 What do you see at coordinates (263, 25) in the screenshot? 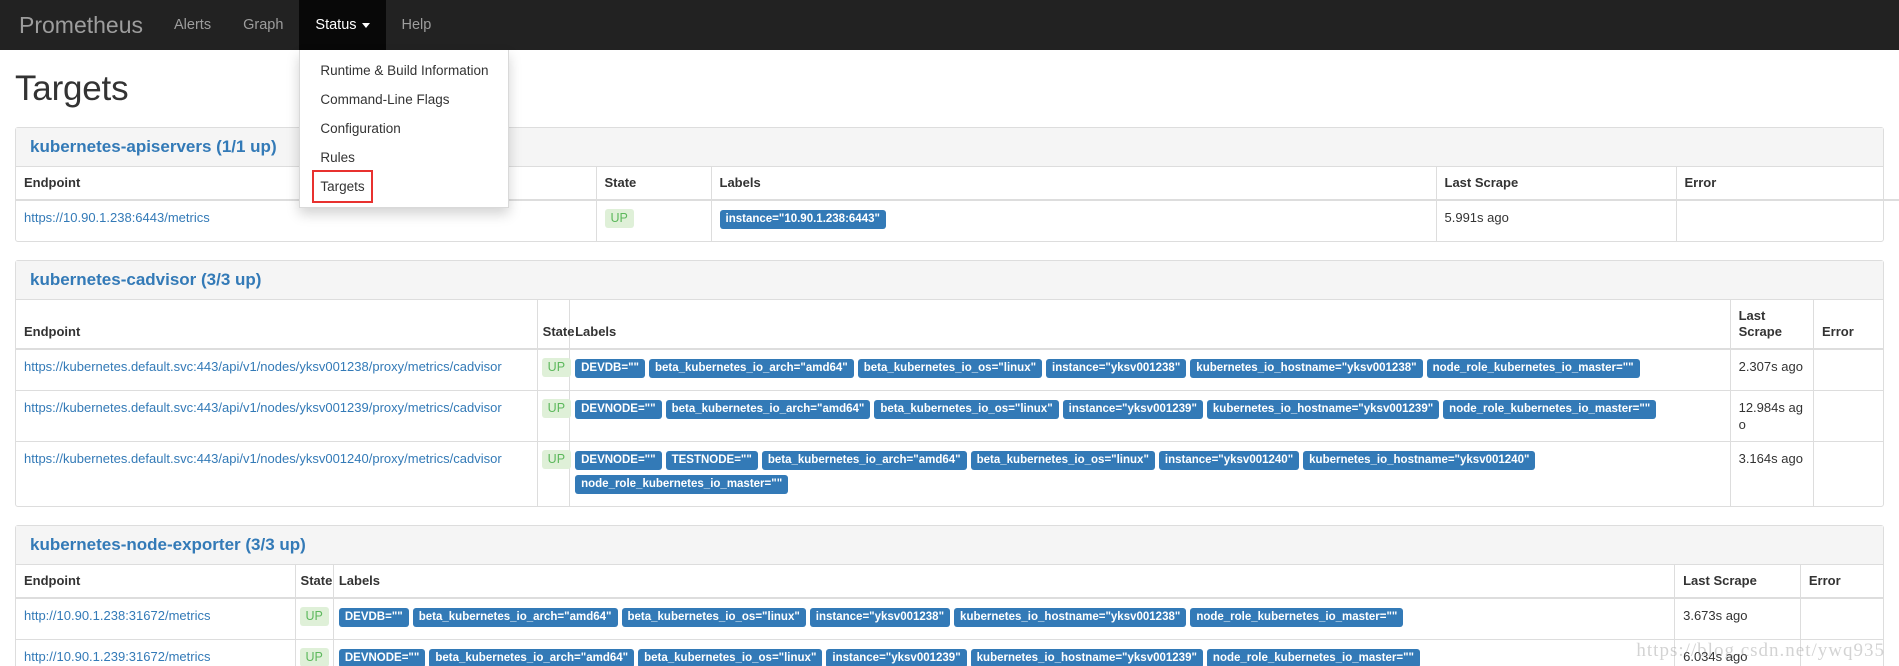
I see `nav-item-graph: Graph` at bounding box center [263, 25].